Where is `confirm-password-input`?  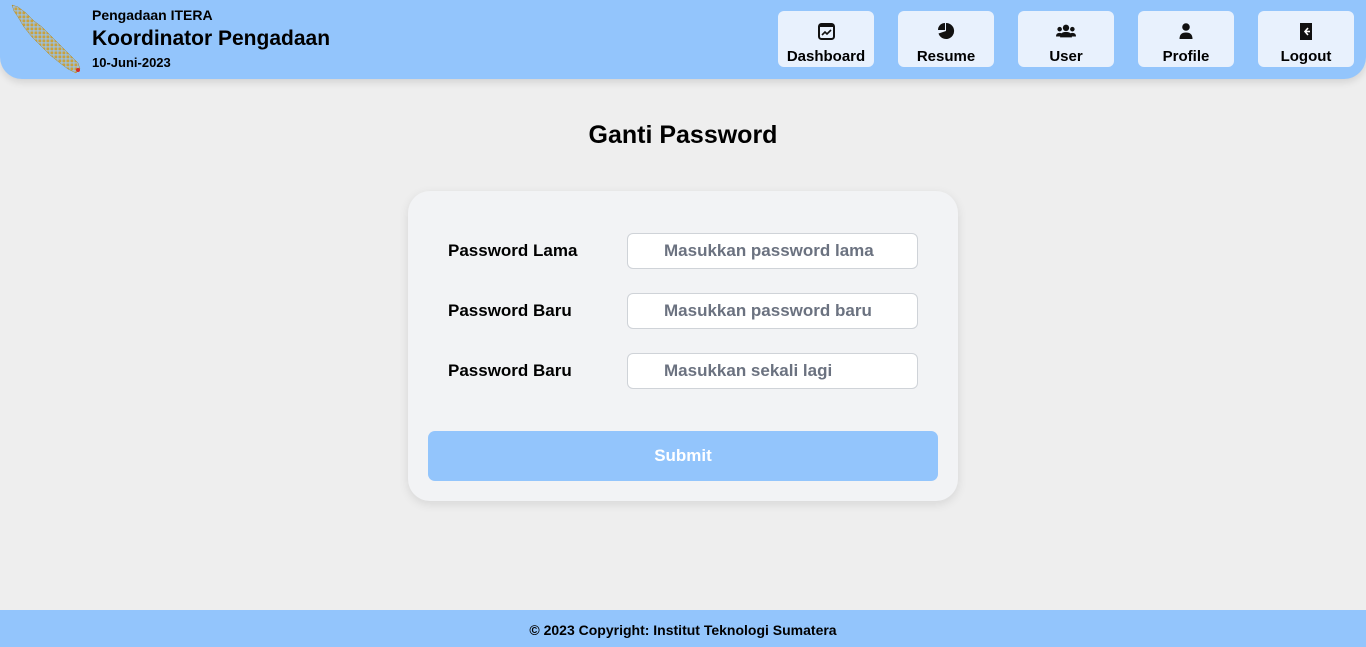 confirm-password-input is located at coordinates (772, 371).